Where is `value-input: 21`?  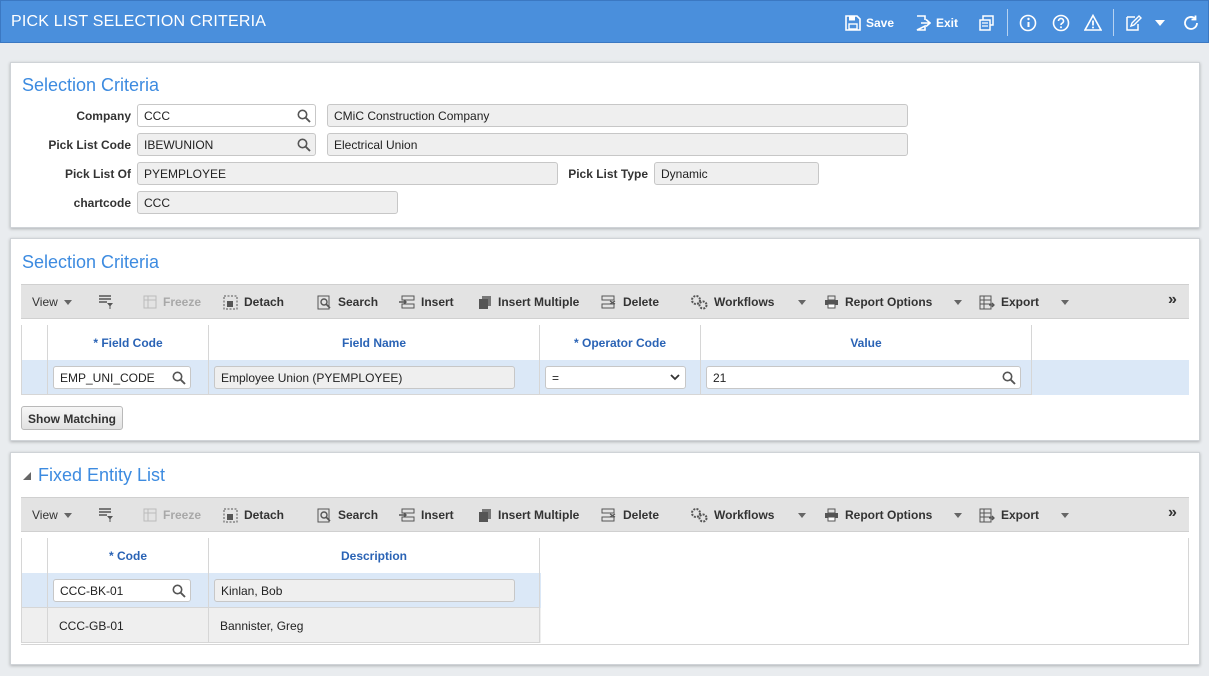
value-input: 21 is located at coordinates (863, 377).